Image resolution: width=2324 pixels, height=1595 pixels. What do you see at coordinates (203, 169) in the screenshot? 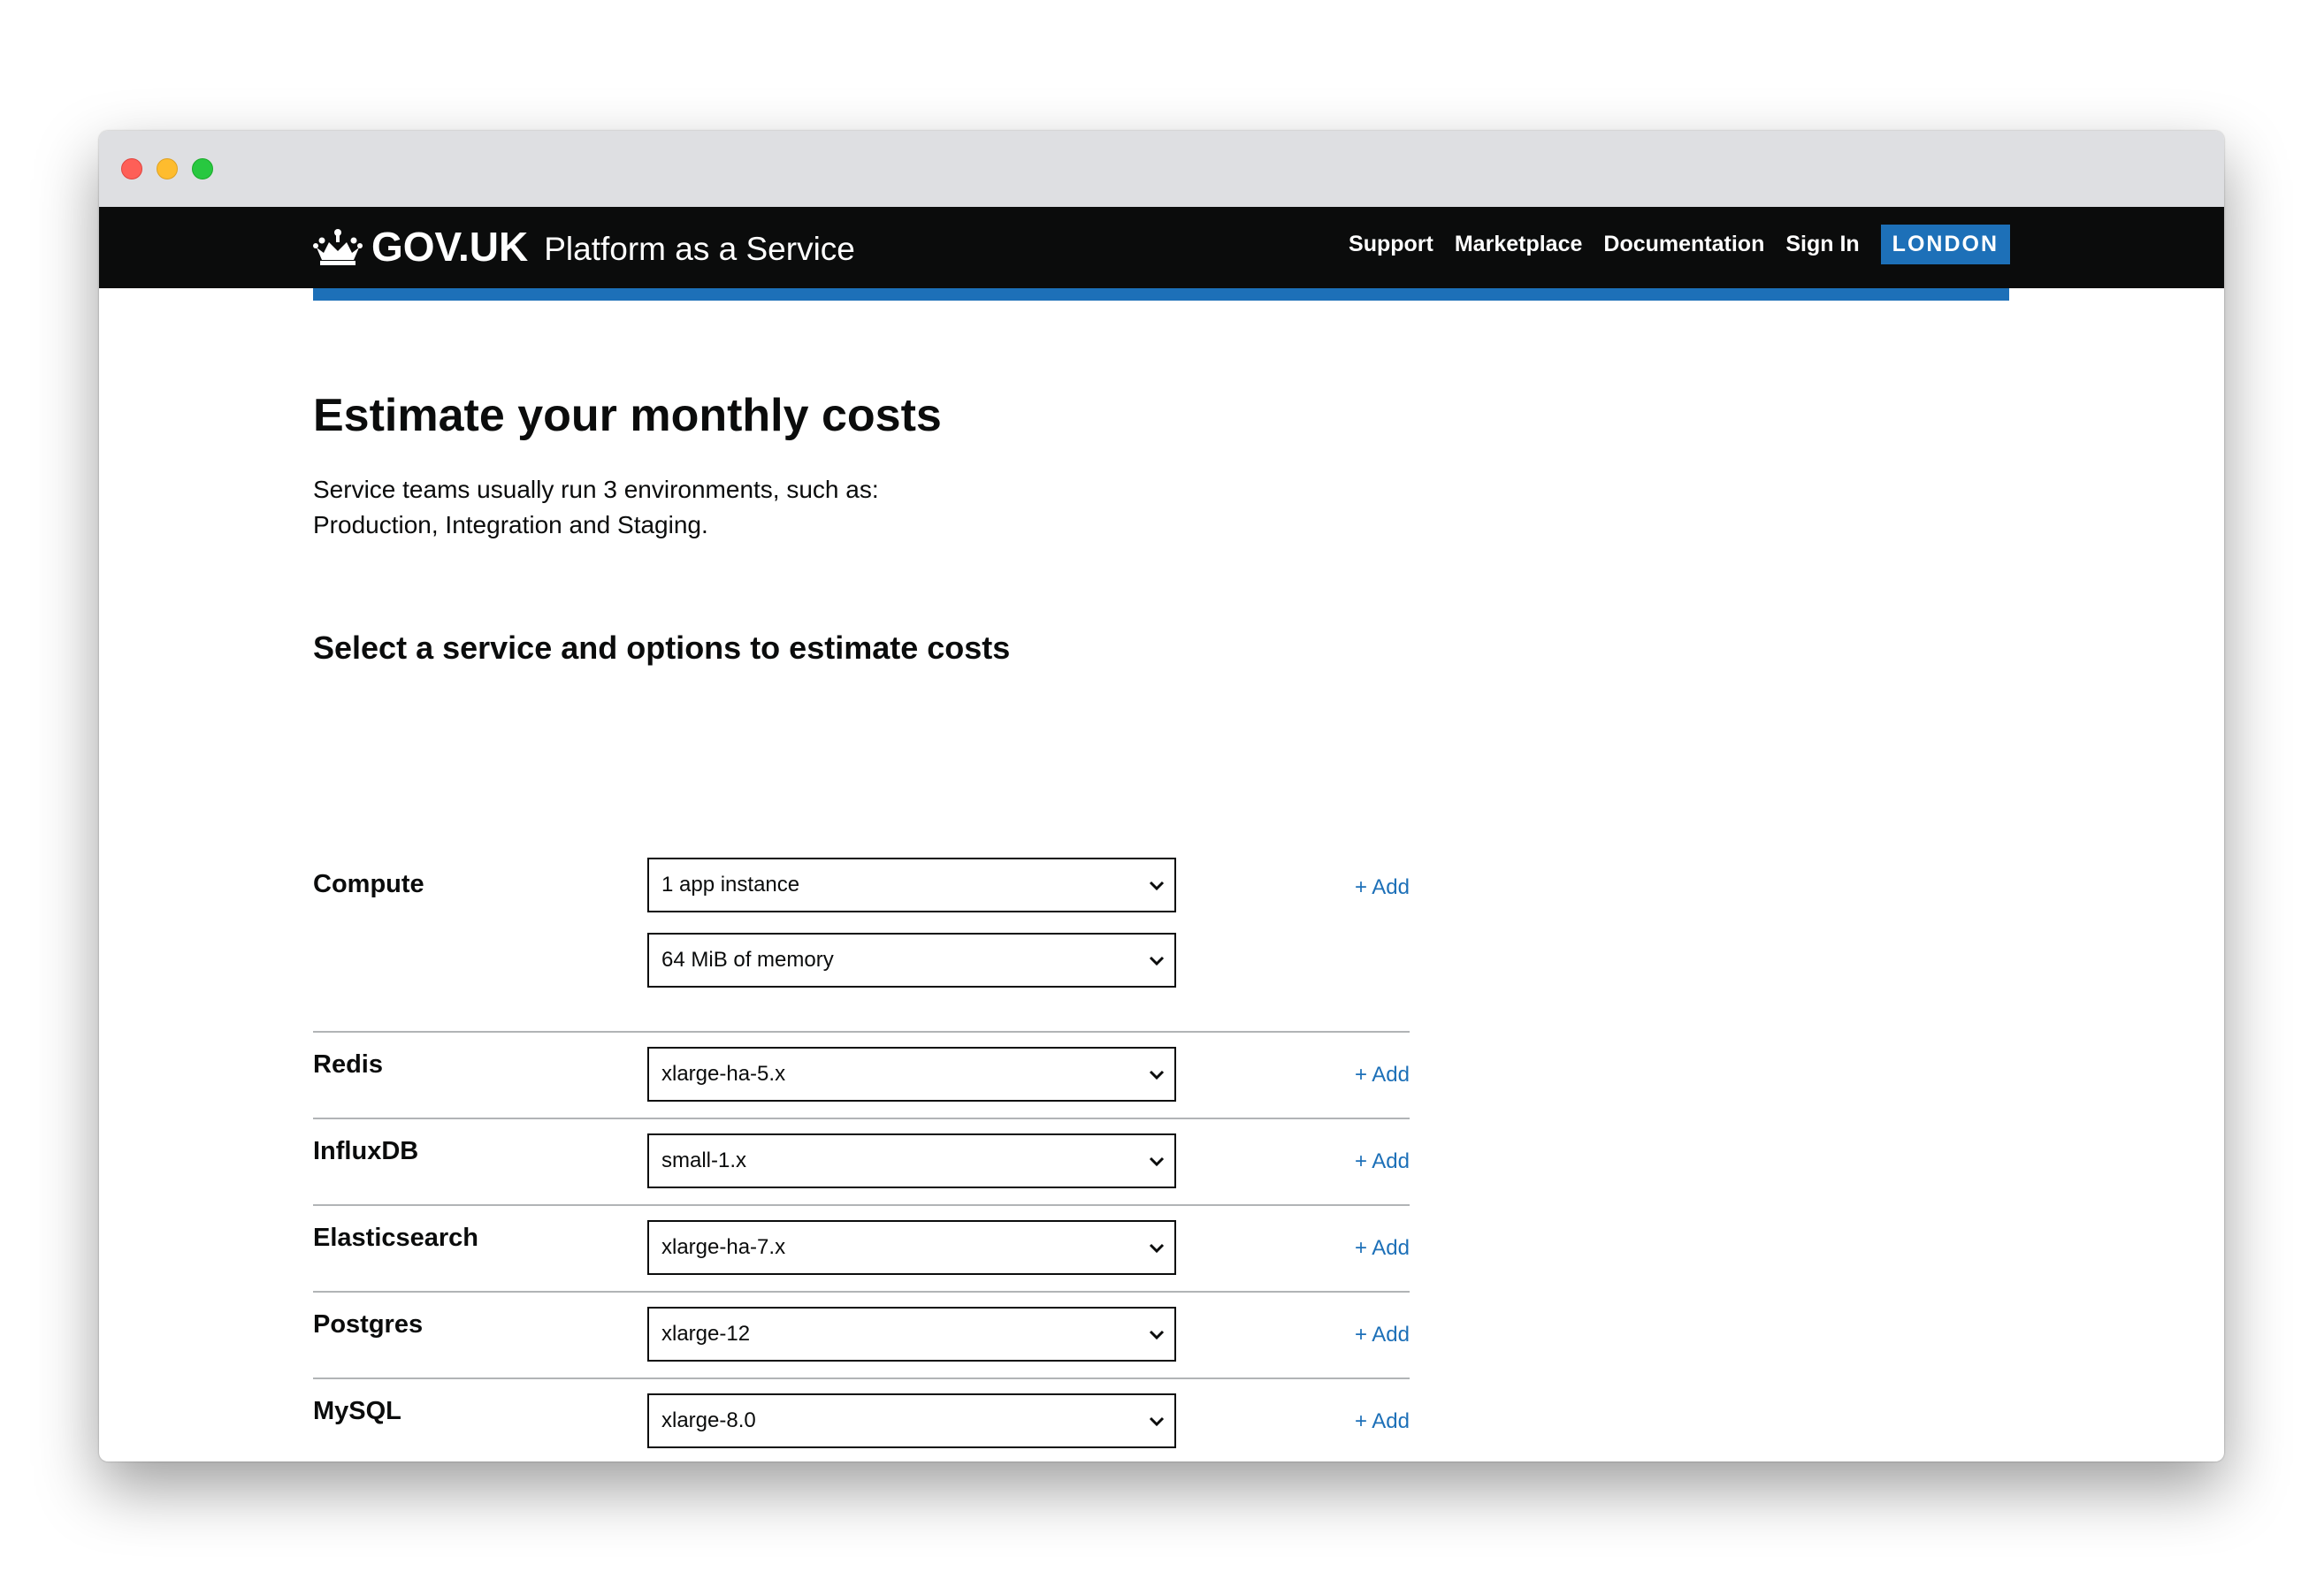
I see `maximize-window-button` at bounding box center [203, 169].